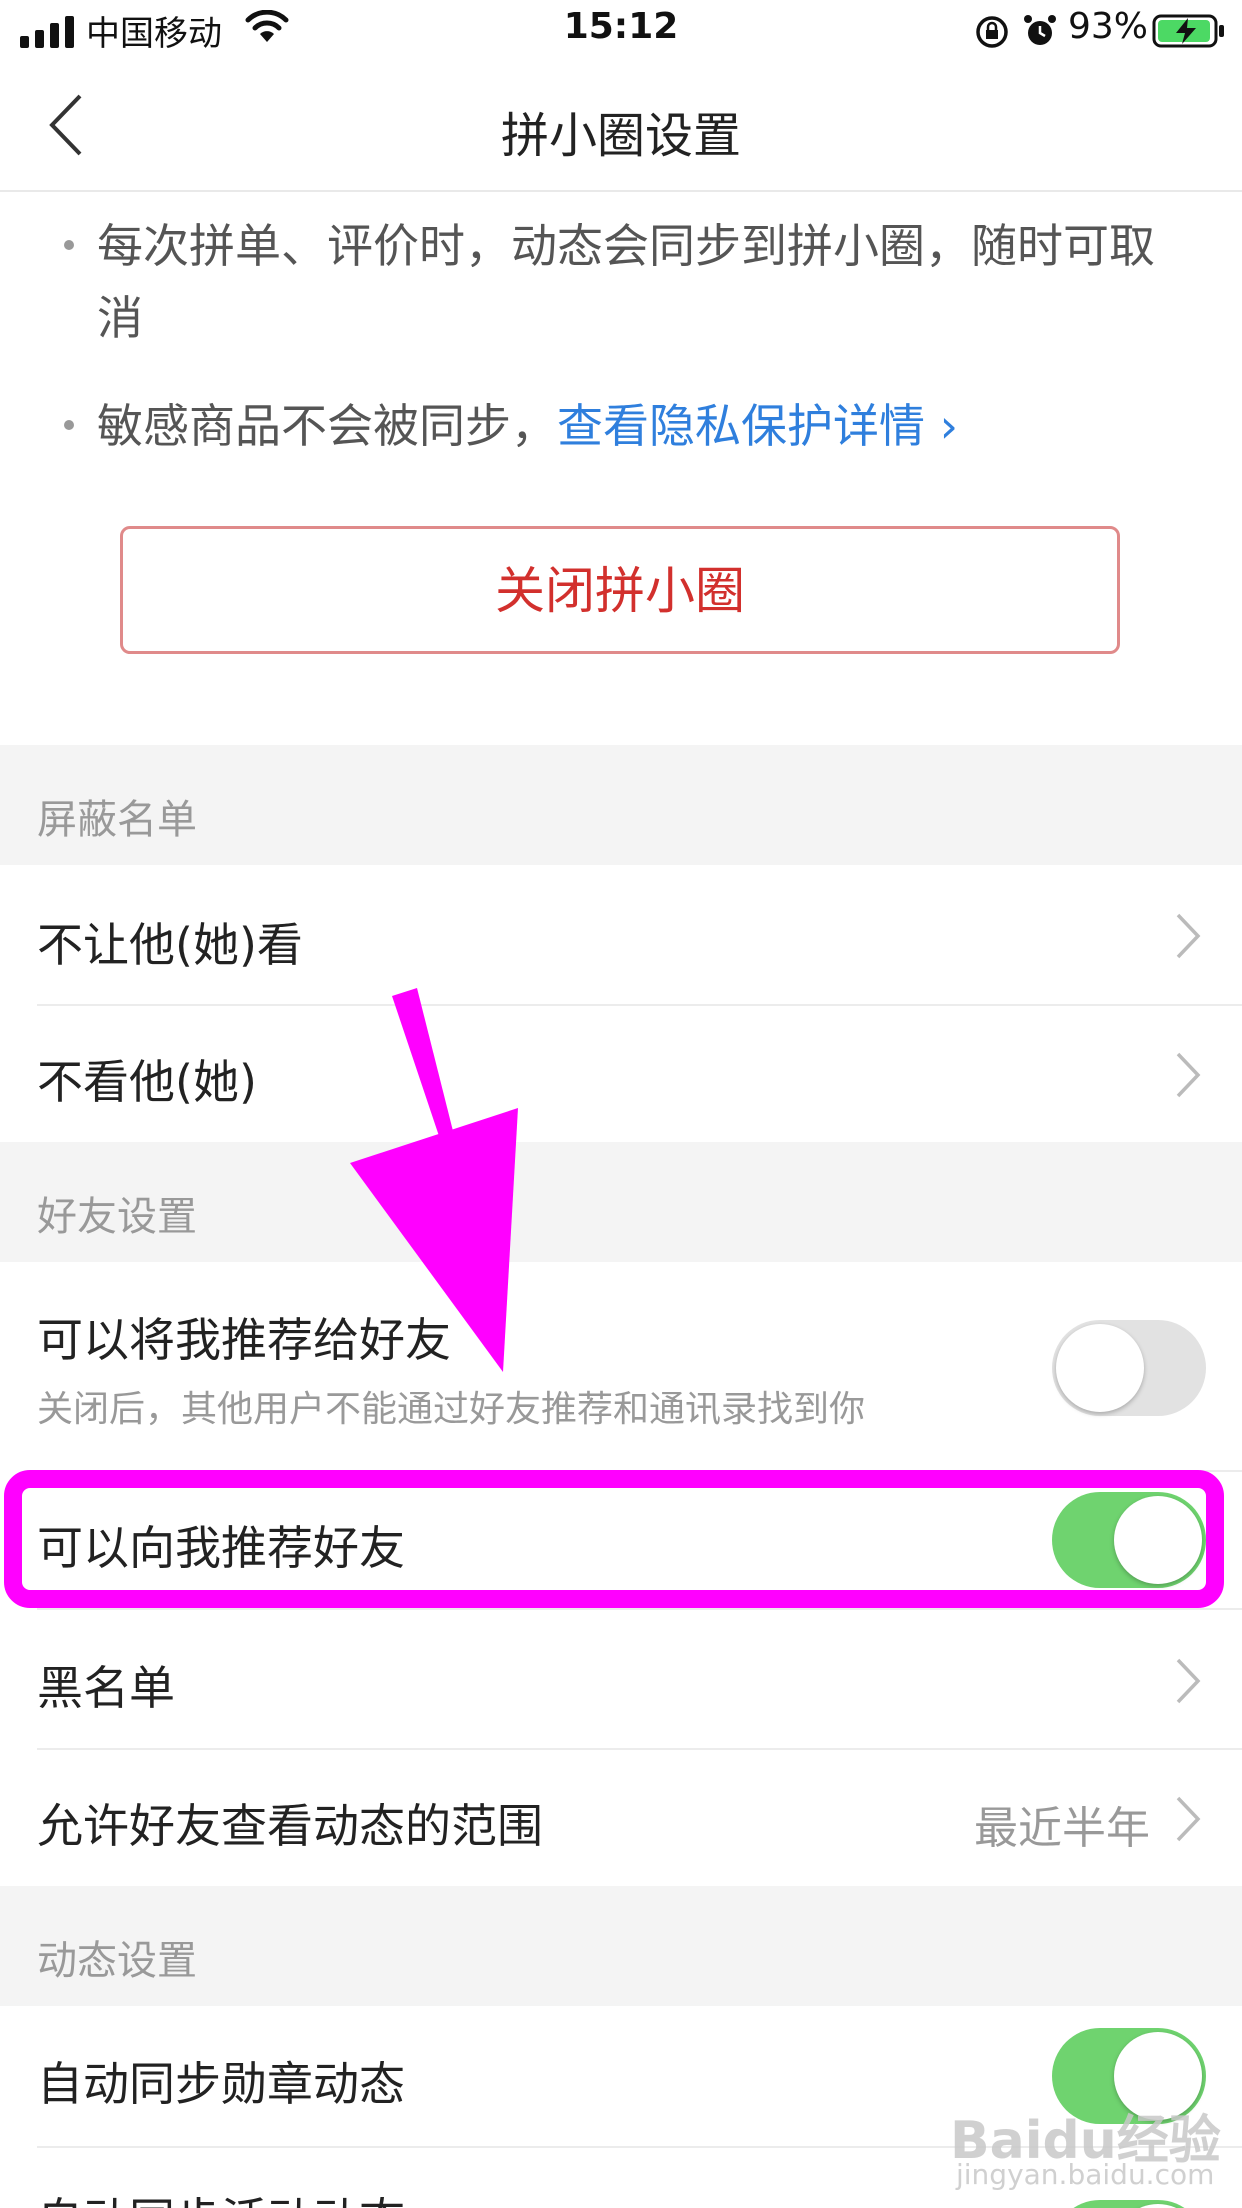 The width and height of the screenshot is (1242, 2208). What do you see at coordinates (1085, 2174) in the screenshot?
I see `watermark-url: jingyan.baidu.com` at bounding box center [1085, 2174].